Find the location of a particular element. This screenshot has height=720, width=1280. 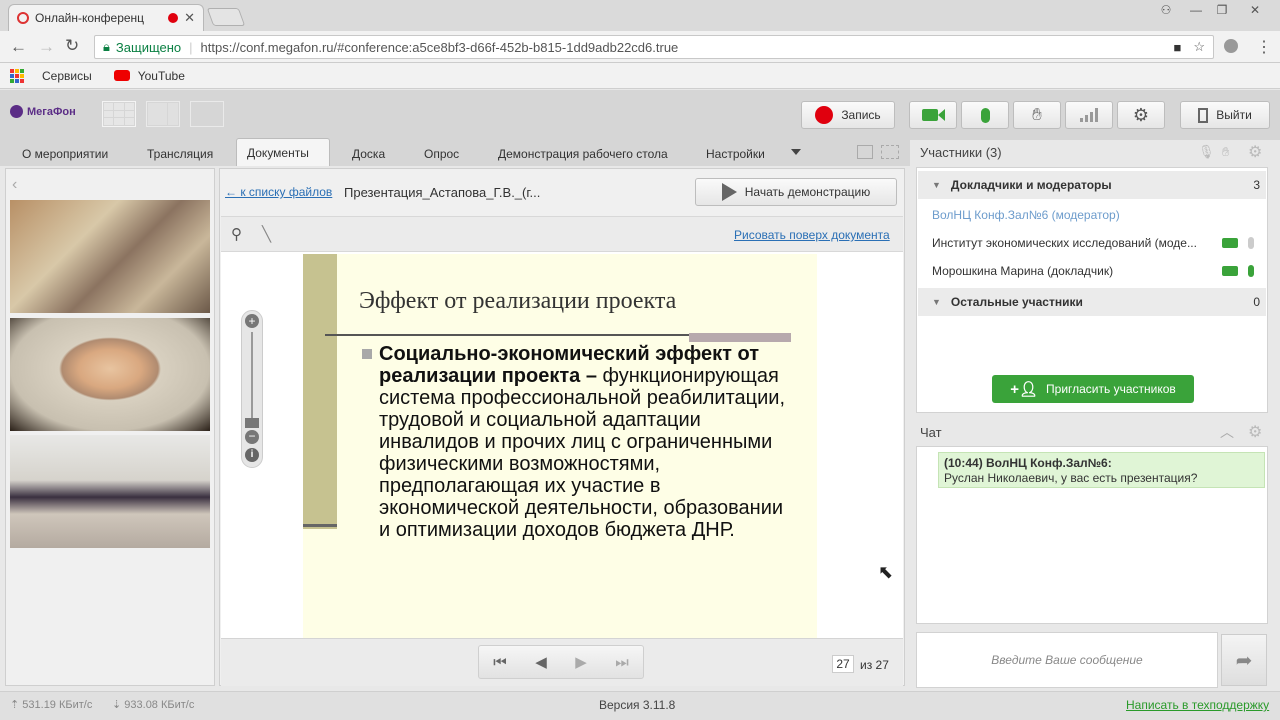

lock-icon: 🔒︎ is located at coordinates (106, 46).